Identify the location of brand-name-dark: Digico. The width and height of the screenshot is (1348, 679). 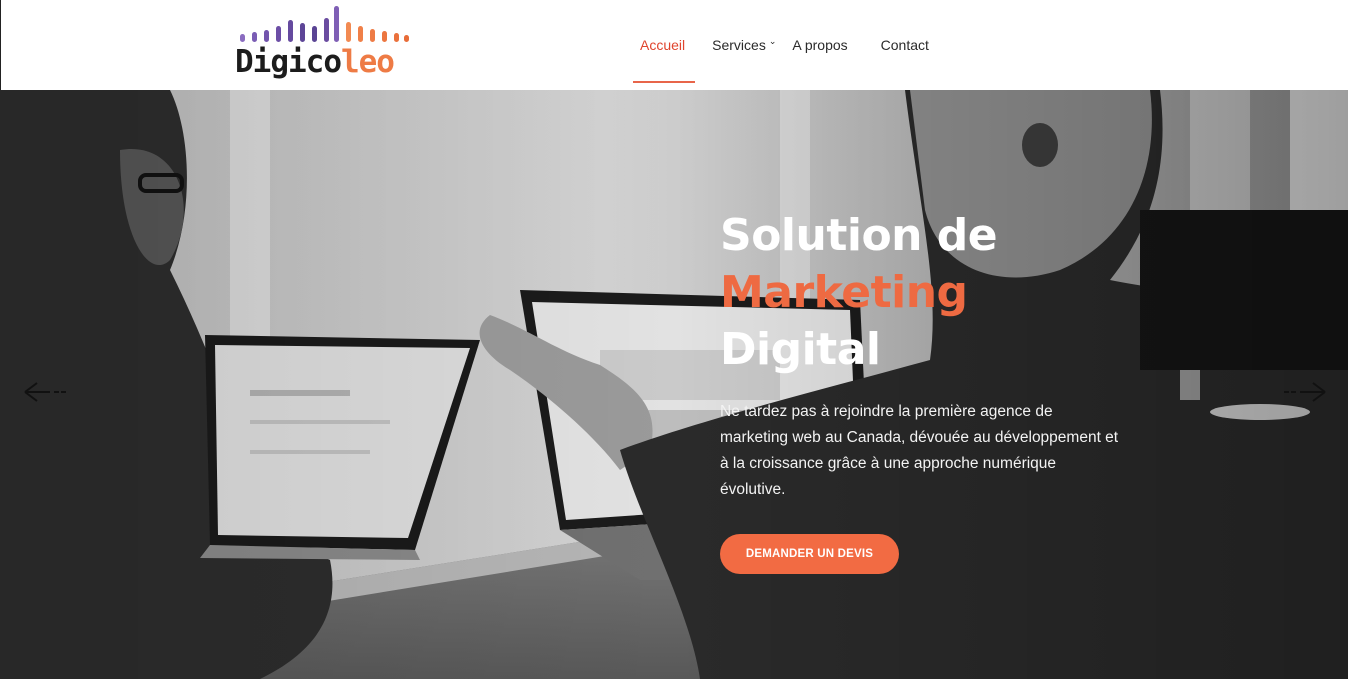
(288, 62).